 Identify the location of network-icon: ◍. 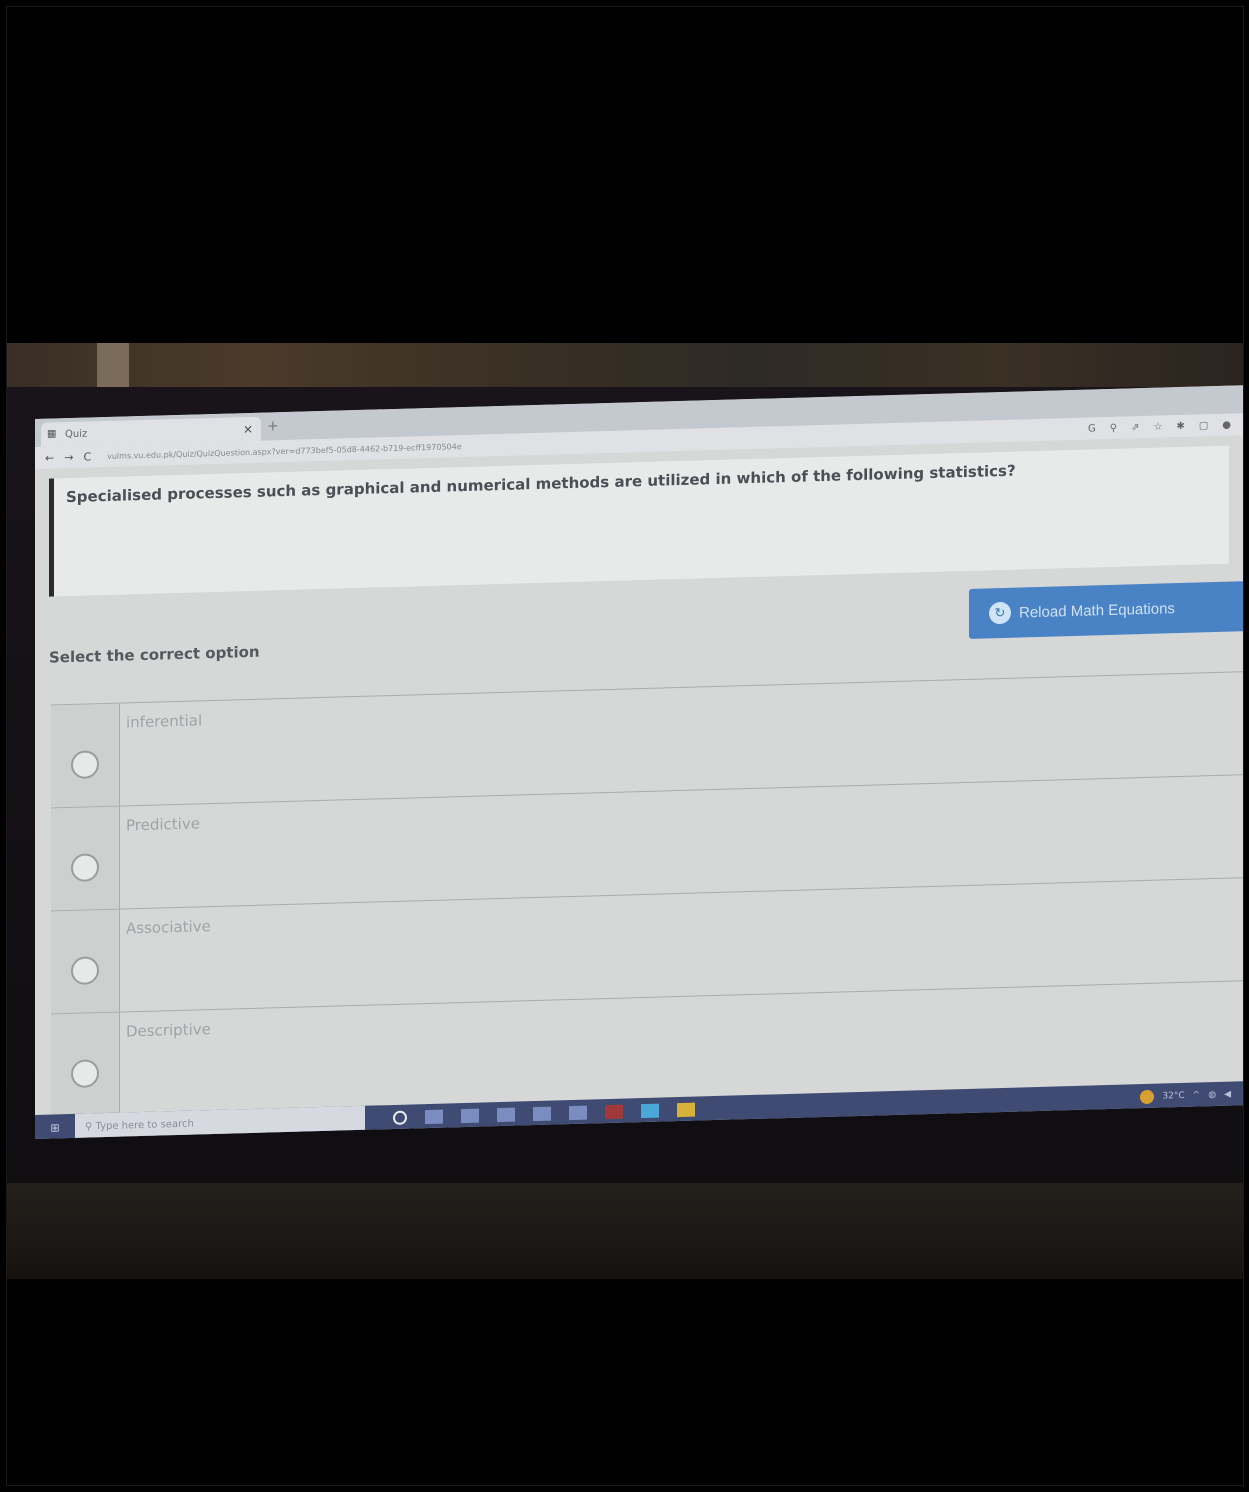
(1212, 1095).